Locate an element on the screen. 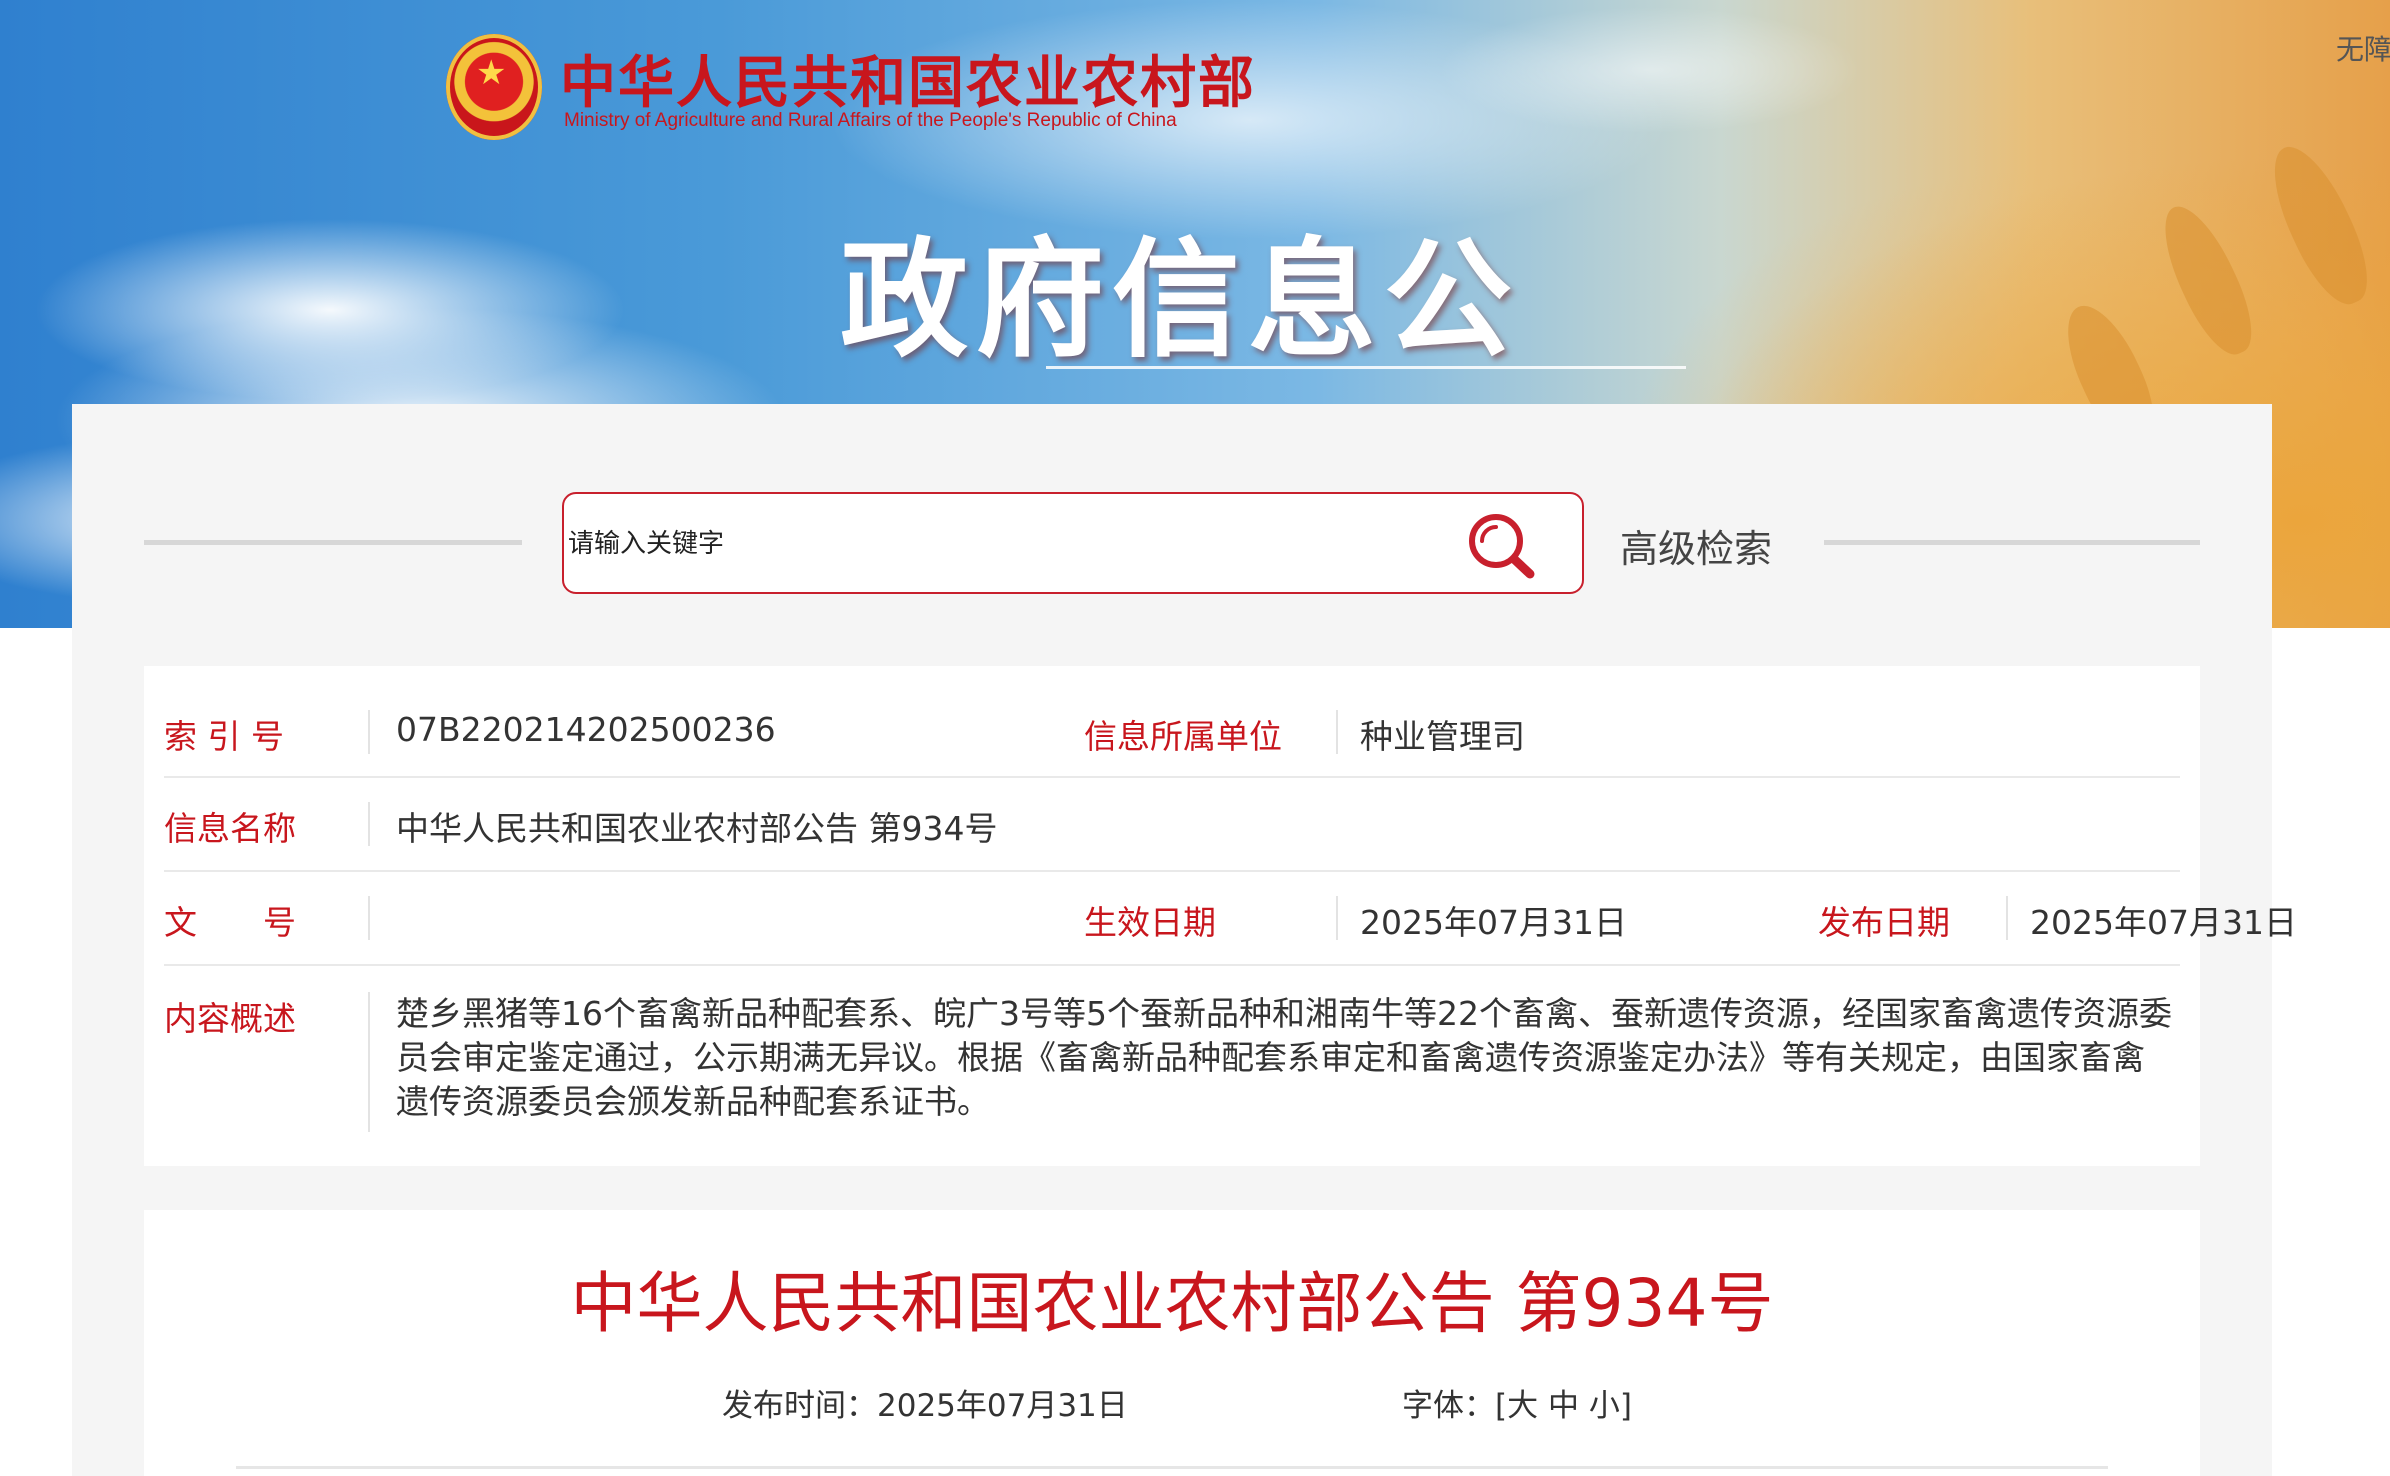  search-button is located at coordinates (1502, 546).